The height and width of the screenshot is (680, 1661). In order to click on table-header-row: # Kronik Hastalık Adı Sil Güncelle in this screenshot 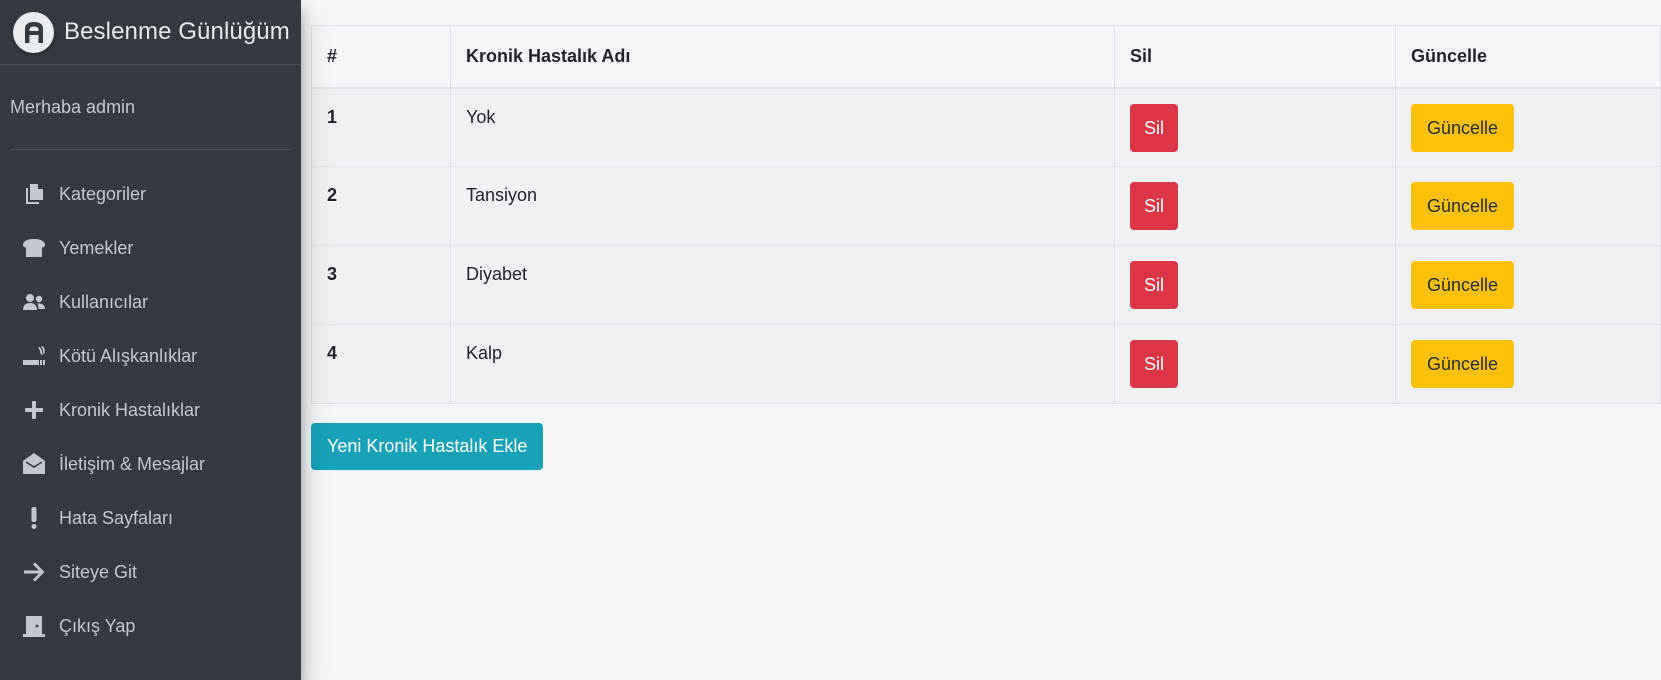, I will do `click(986, 57)`.